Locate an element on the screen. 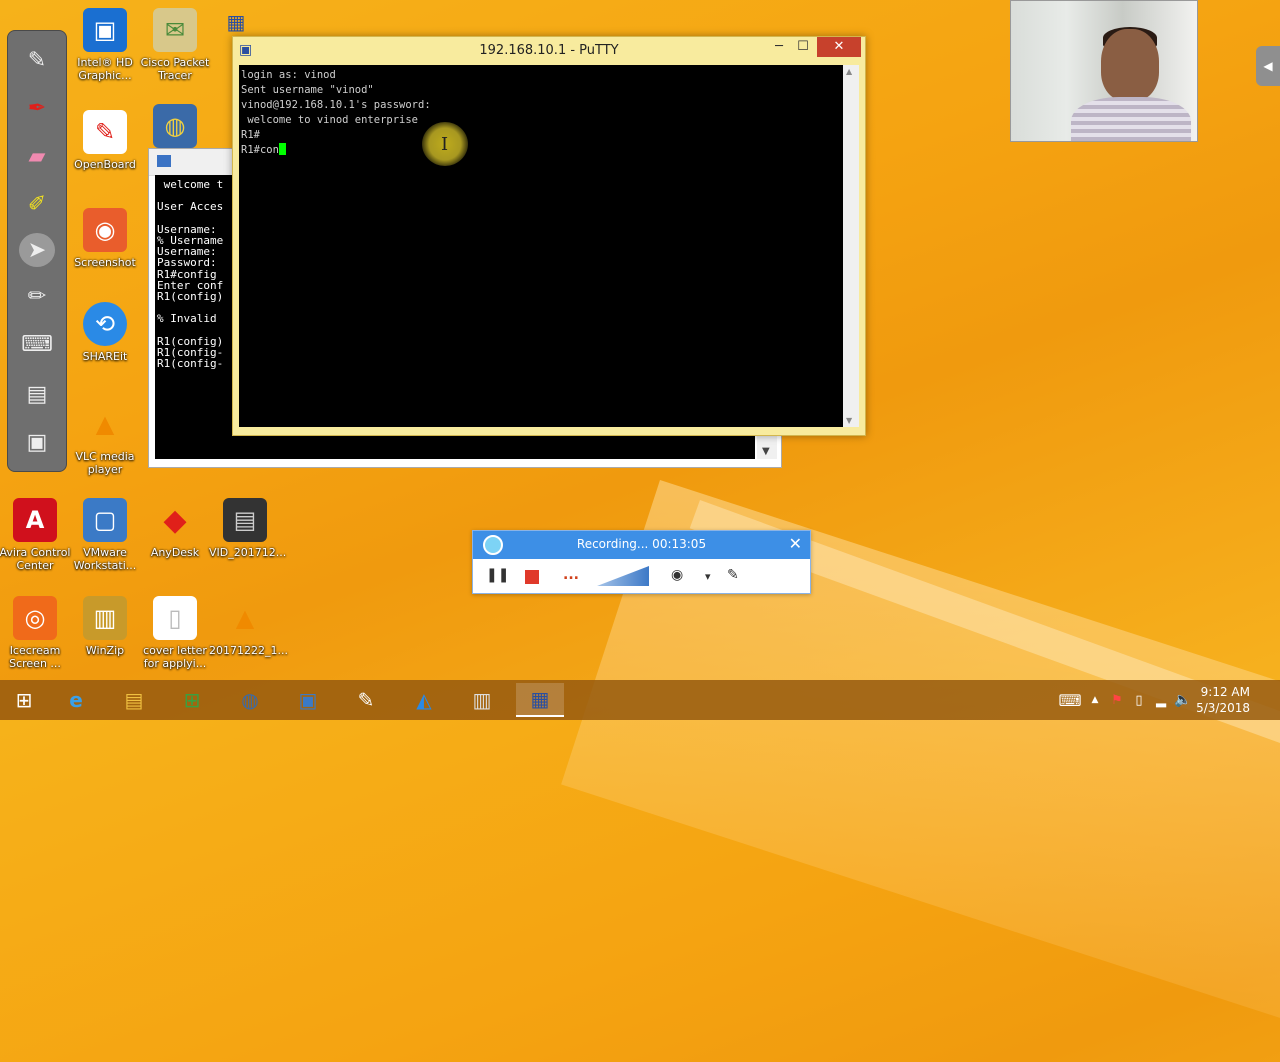  file-explorer-icon: ▤ is located at coordinates (134, 700).